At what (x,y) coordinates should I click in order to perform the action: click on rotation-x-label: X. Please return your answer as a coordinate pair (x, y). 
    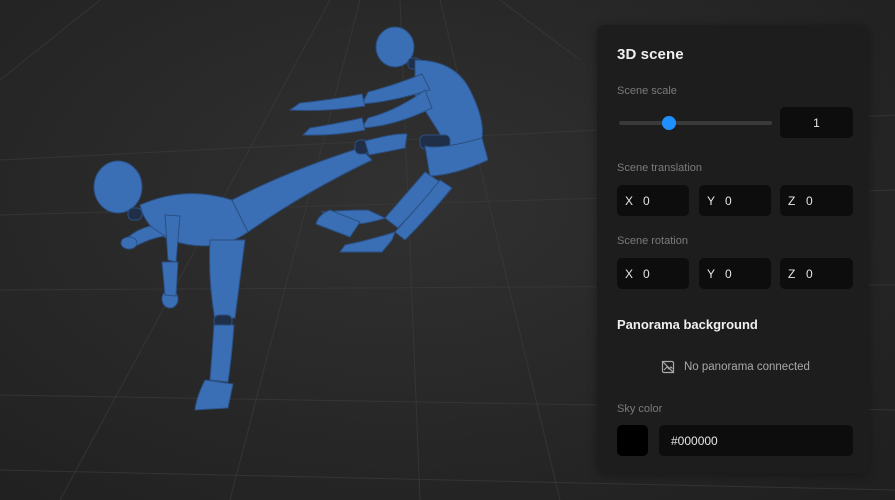
    Looking at the image, I should click on (629, 274).